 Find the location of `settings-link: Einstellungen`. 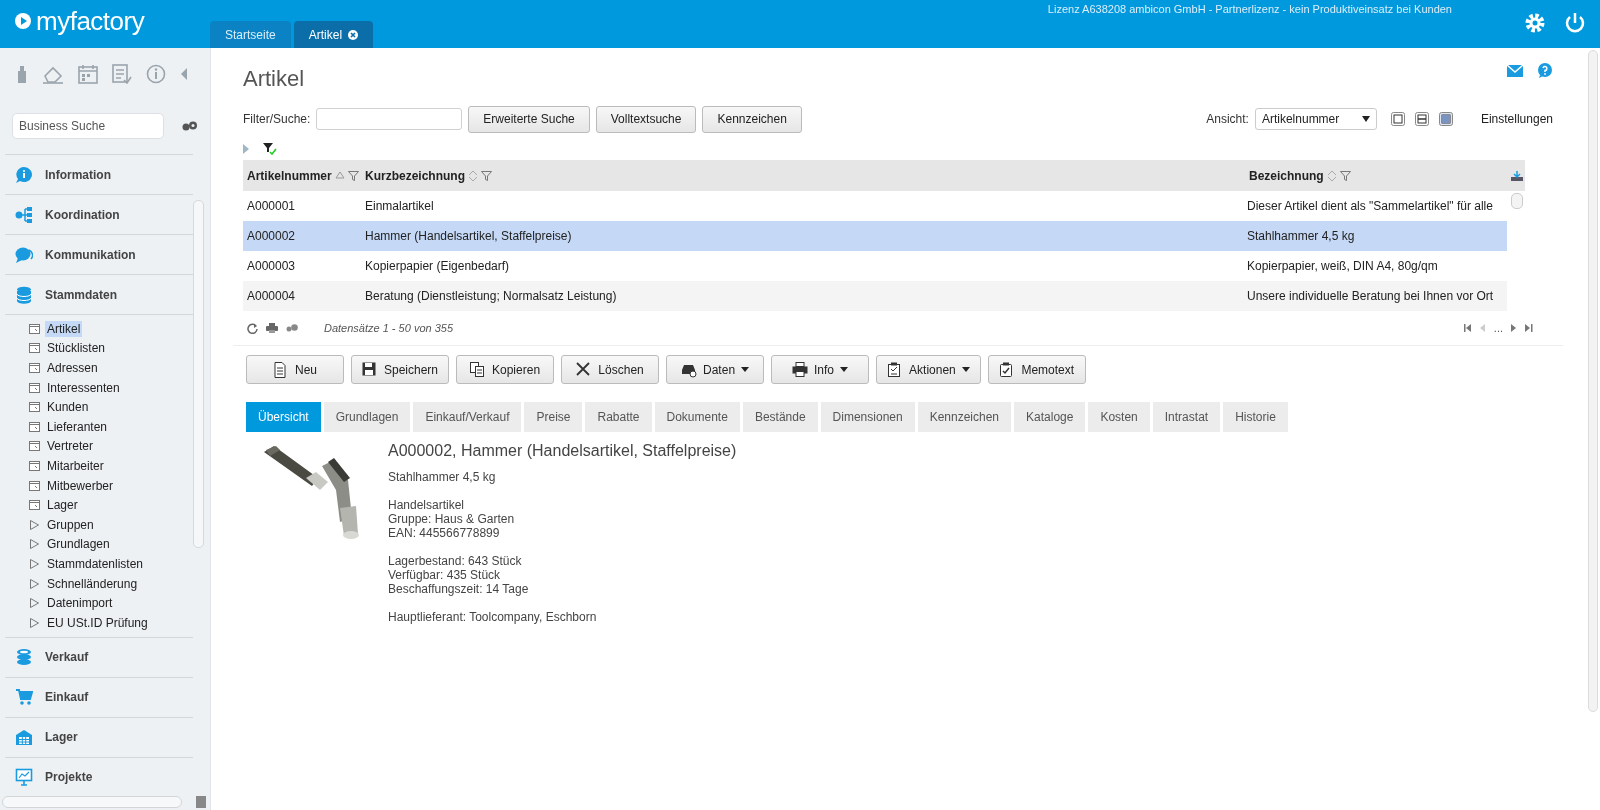

settings-link: Einstellungen is located at coordinates (1516, 119).